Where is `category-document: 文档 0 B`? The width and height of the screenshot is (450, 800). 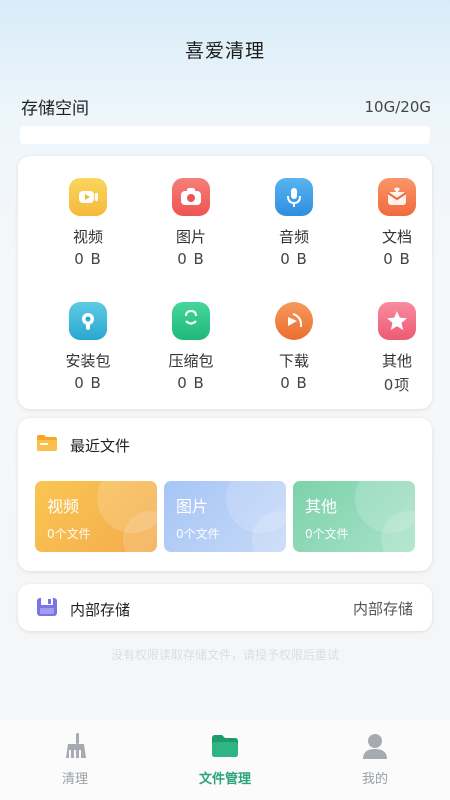 category-document: 文档 0 B is located at coordinates (397, 233).